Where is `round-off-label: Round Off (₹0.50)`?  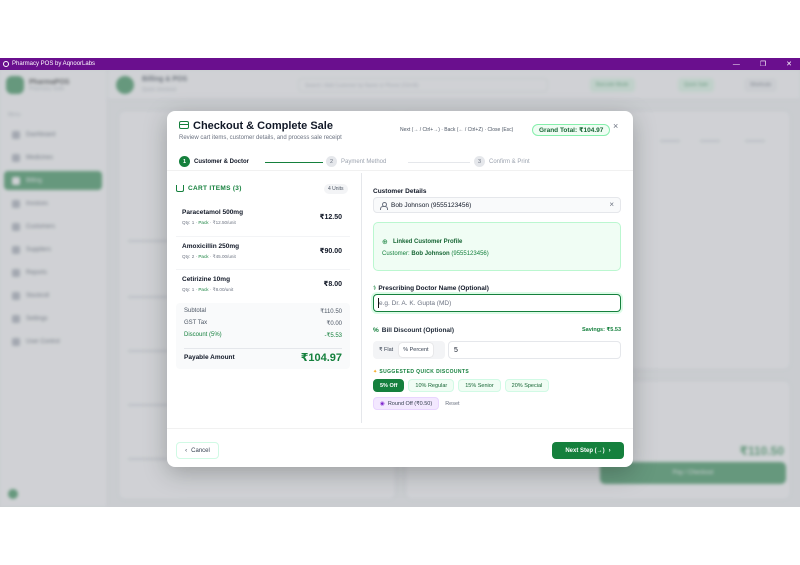
round-off-label: Round Off (₹0.50) is located at coordinates (410, 403).